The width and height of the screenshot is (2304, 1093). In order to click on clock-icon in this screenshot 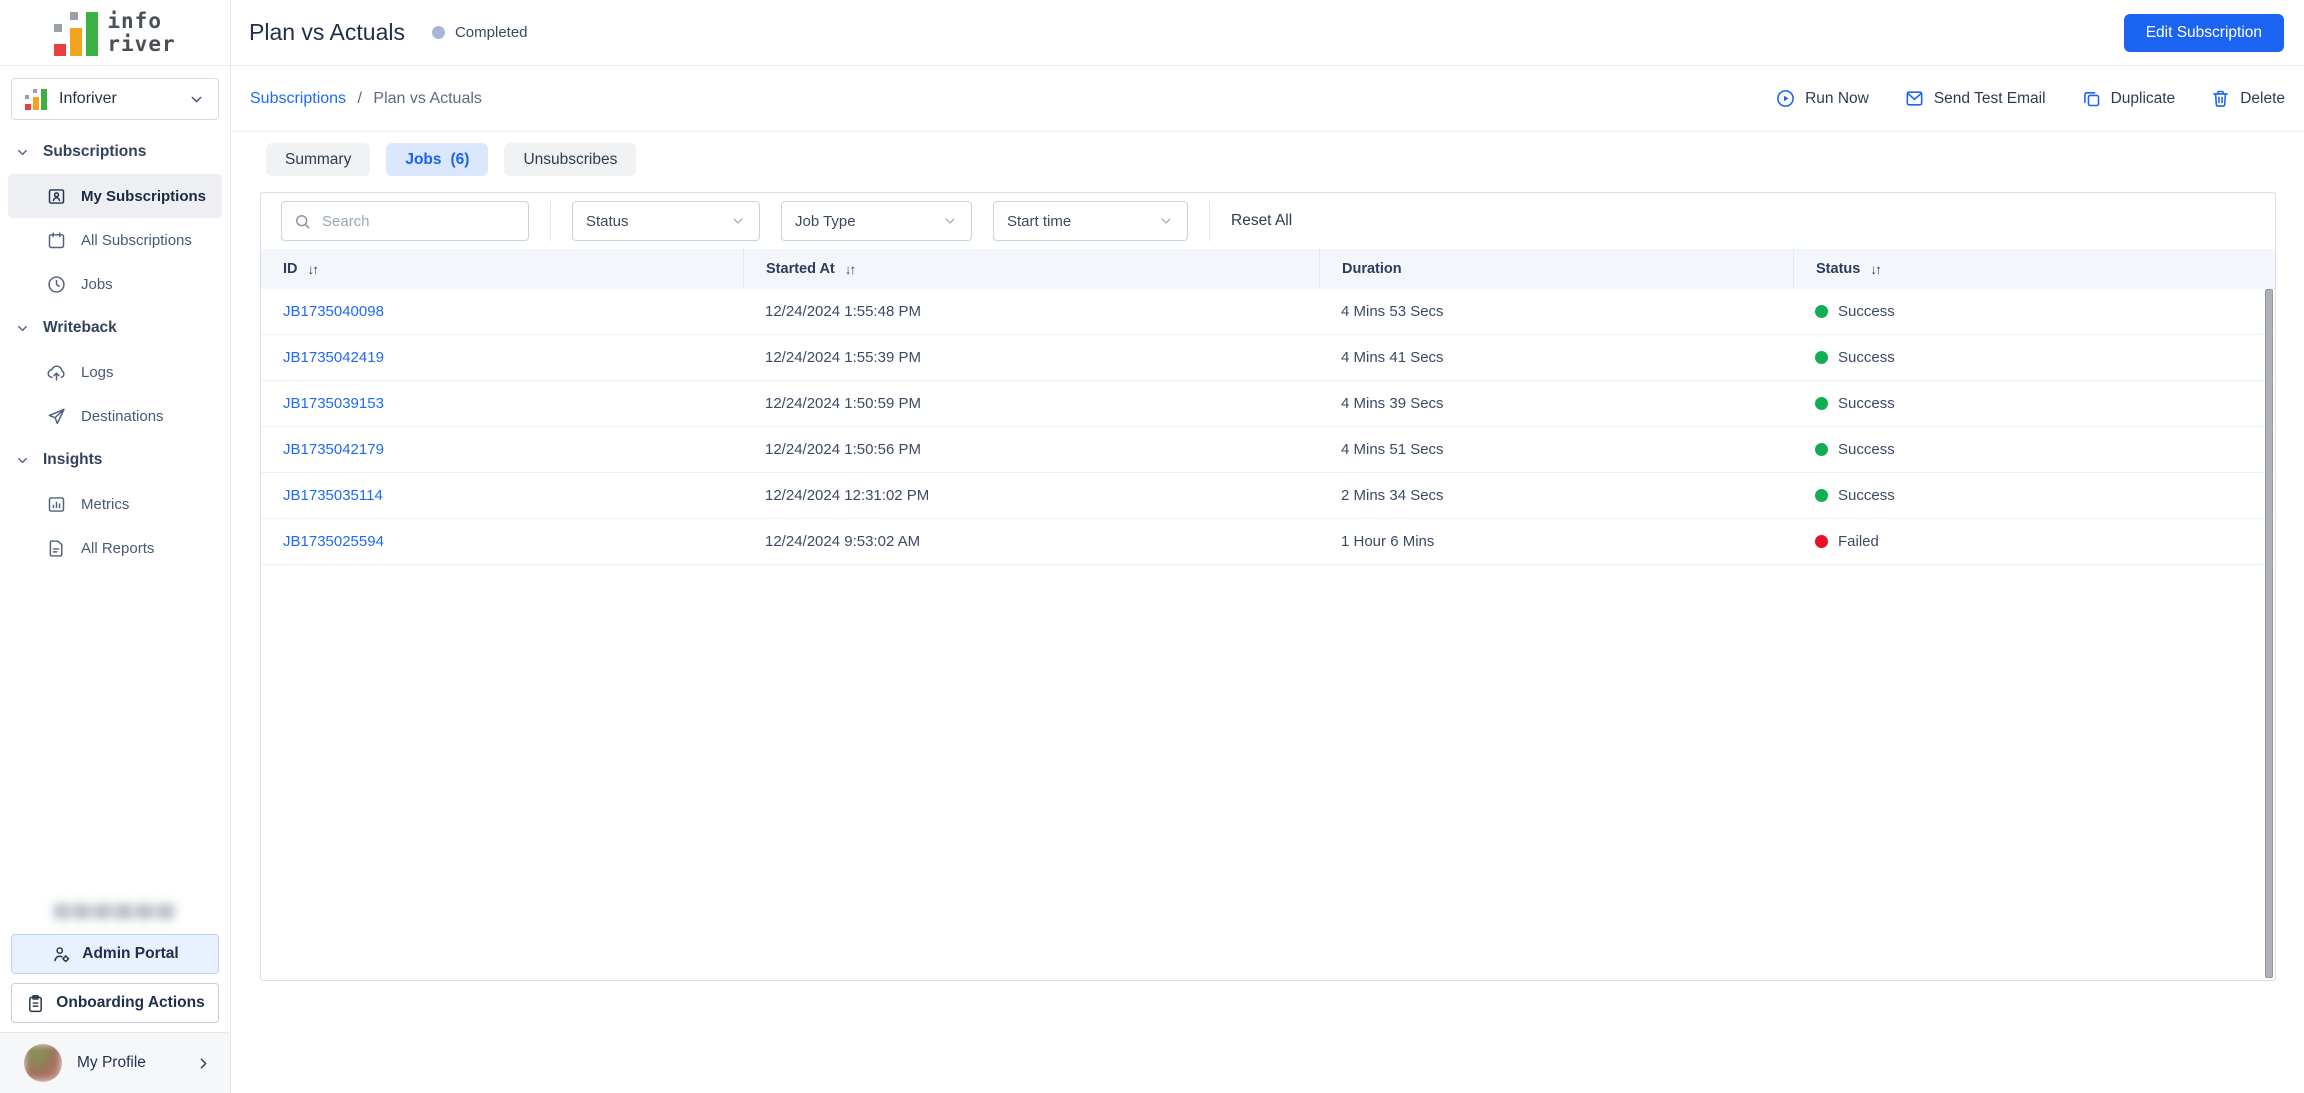, I will do `click(56, 284)`.